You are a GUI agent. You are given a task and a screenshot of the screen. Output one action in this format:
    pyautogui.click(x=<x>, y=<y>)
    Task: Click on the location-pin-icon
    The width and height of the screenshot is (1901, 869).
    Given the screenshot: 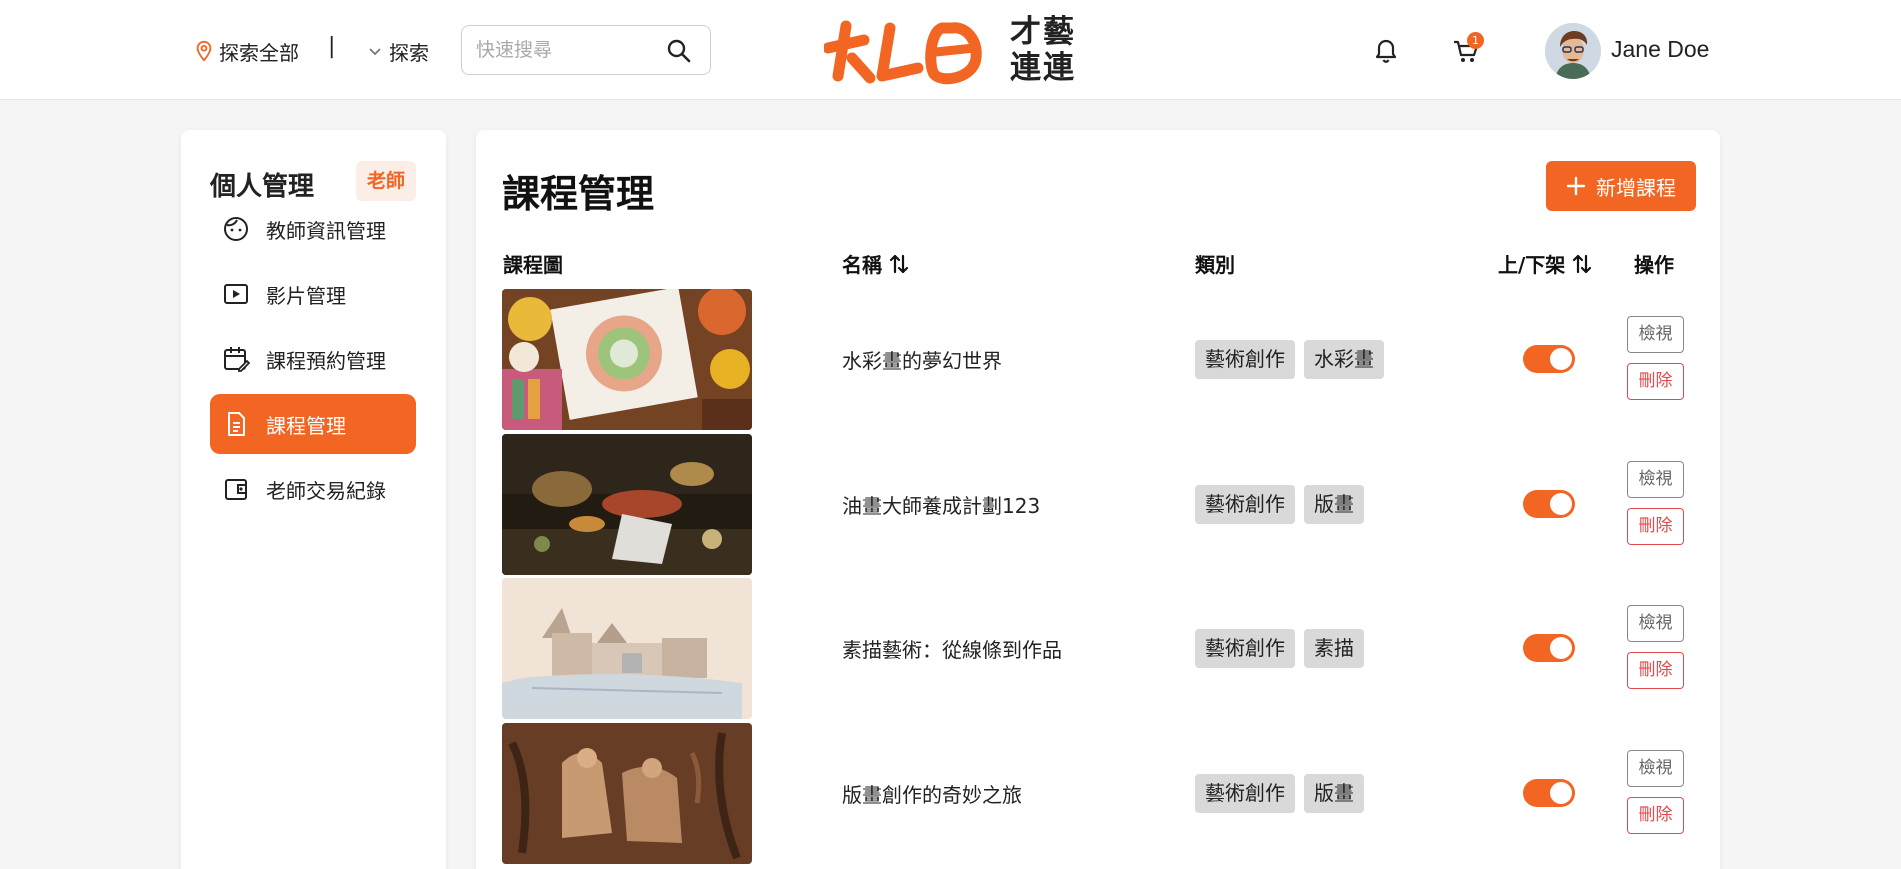 What is the action you would take?
    pyautogui.click(x=204, y=51)
    